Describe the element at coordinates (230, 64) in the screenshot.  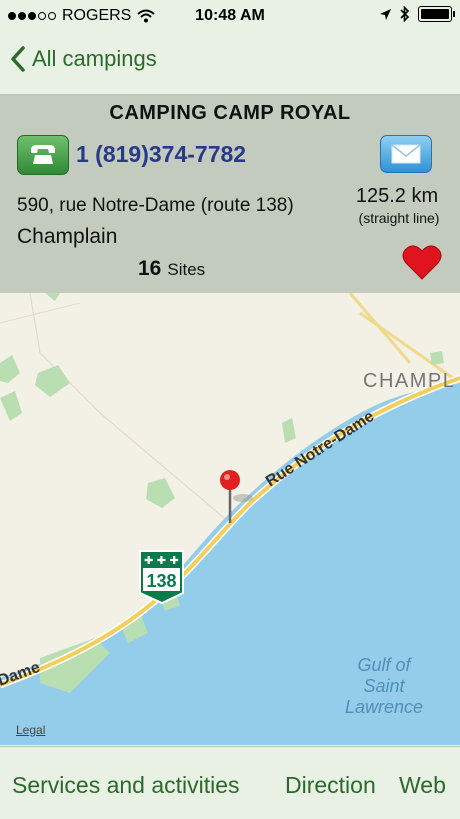
I see `navigation-bar: All campings` at that location.